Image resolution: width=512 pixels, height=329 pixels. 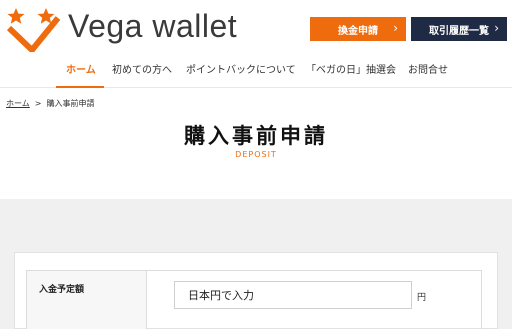 What do you see at coordinates (428, 68) in the screenshot?
I see `nav-item-contact: お問合せ` at bounding box center [428, 68].